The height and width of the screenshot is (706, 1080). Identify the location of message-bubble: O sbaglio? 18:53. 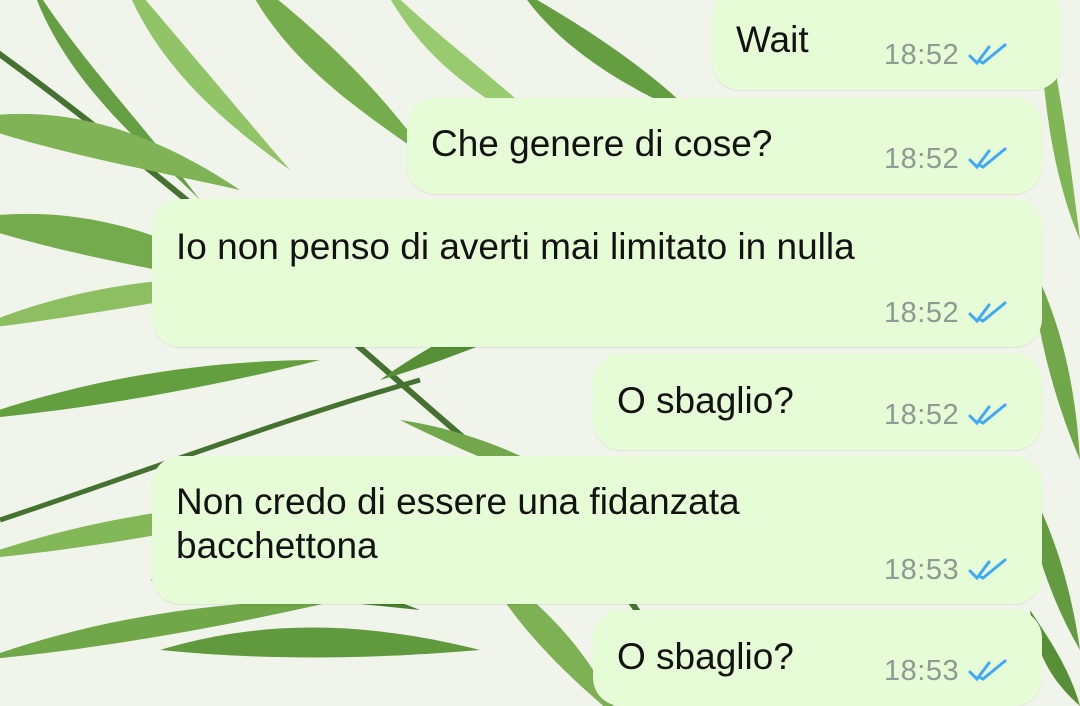
(817, 658).